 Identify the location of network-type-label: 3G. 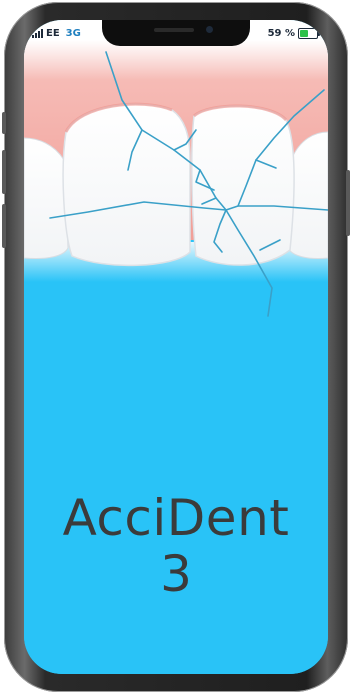
(73, 33).